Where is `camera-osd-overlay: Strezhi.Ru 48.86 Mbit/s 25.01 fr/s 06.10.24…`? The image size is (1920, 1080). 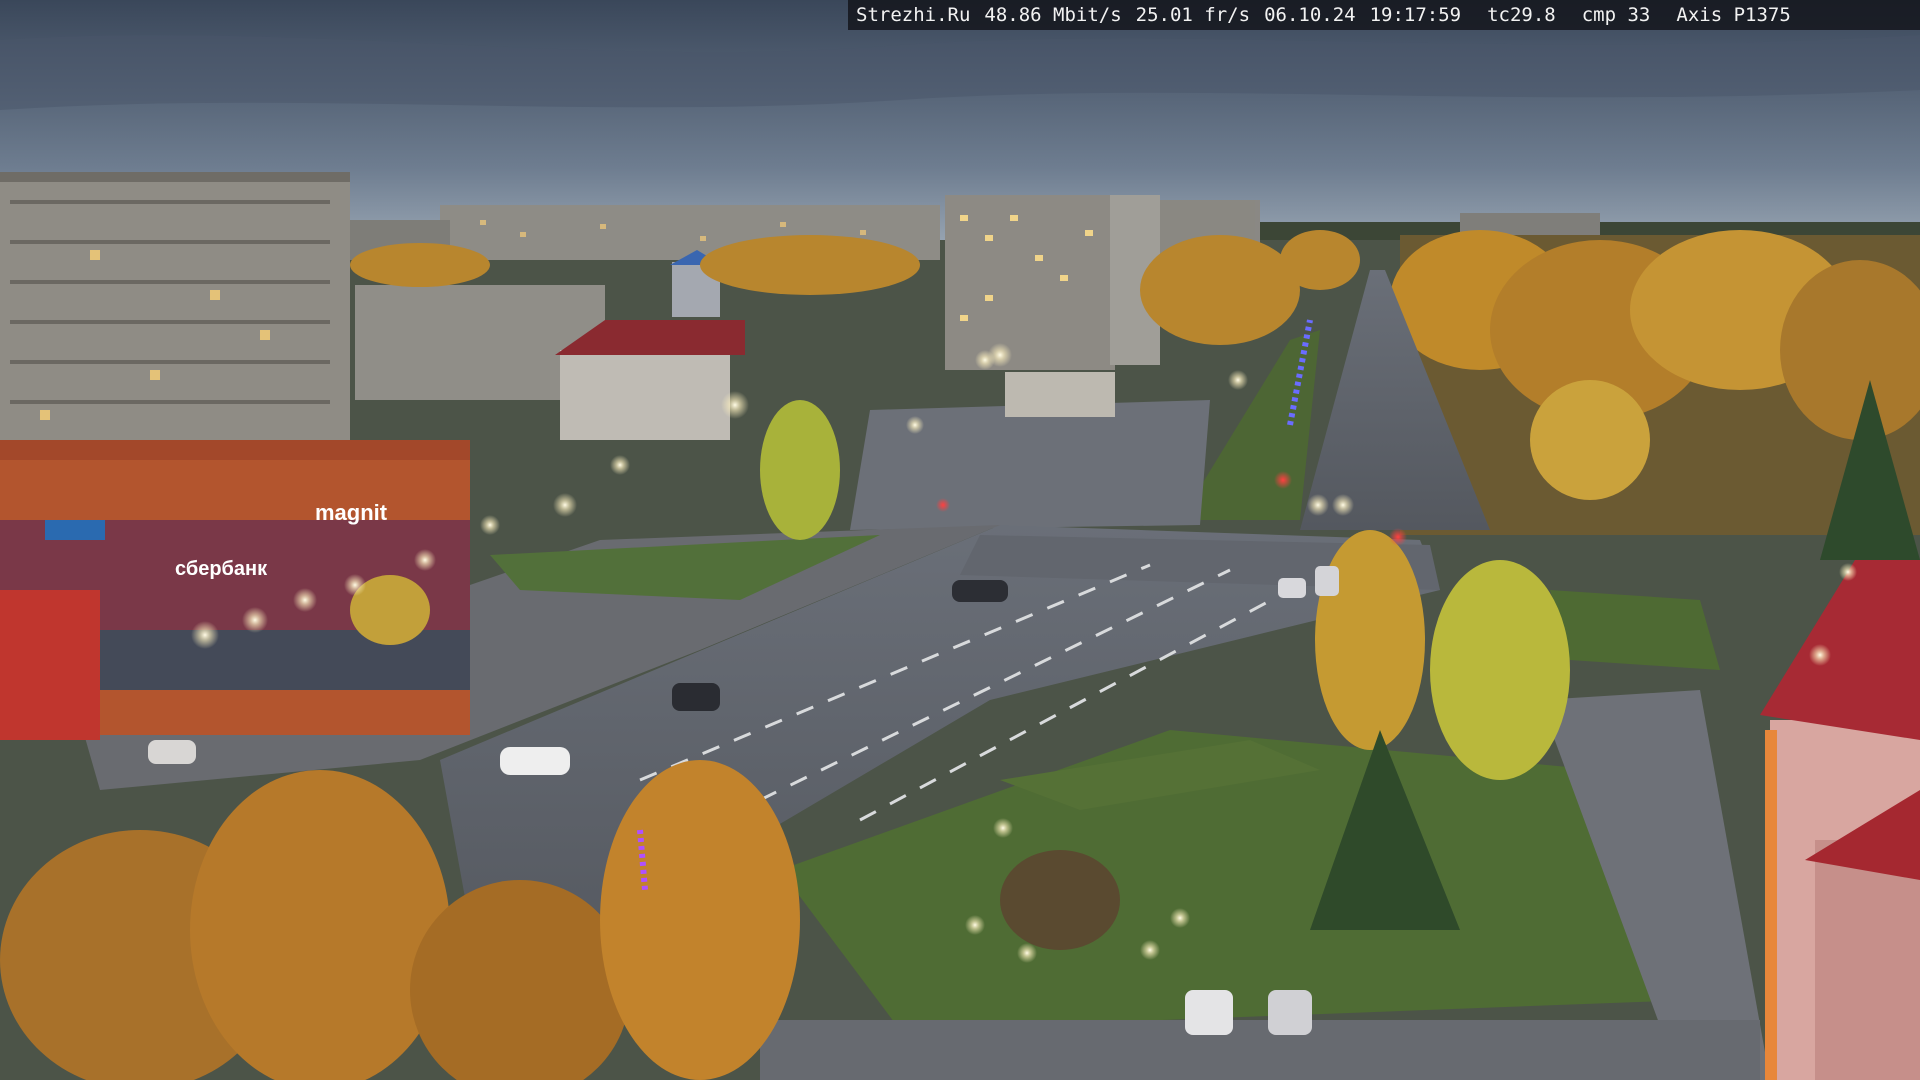
camera-osd-overlay: Strezhi.Ru 48.86 Mbit/s 25.01 fr/s 06.10.24… is located at coordinates (1384, 15).